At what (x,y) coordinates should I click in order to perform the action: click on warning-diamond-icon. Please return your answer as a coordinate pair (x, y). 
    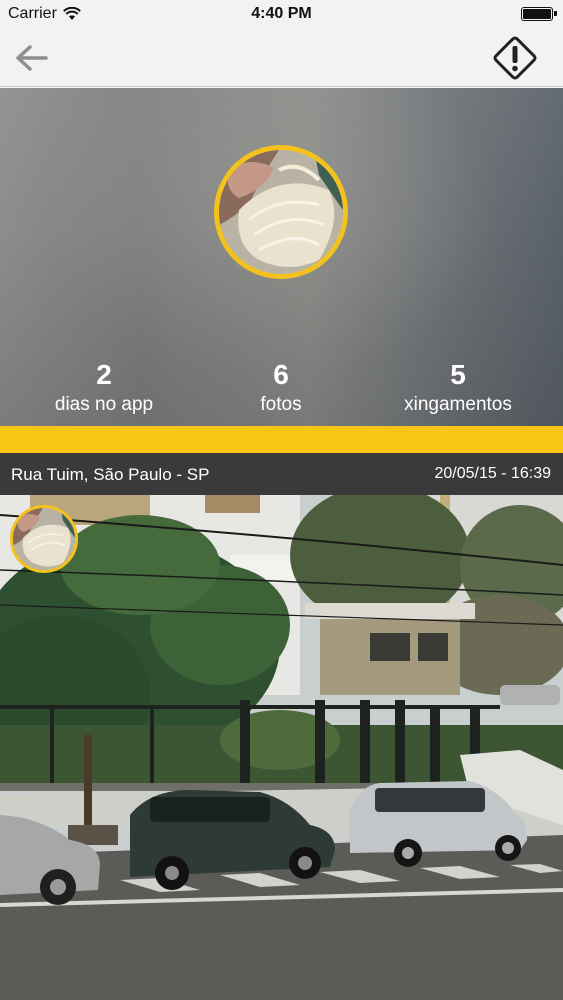
    Looking at the image, I should click on (515, 58).